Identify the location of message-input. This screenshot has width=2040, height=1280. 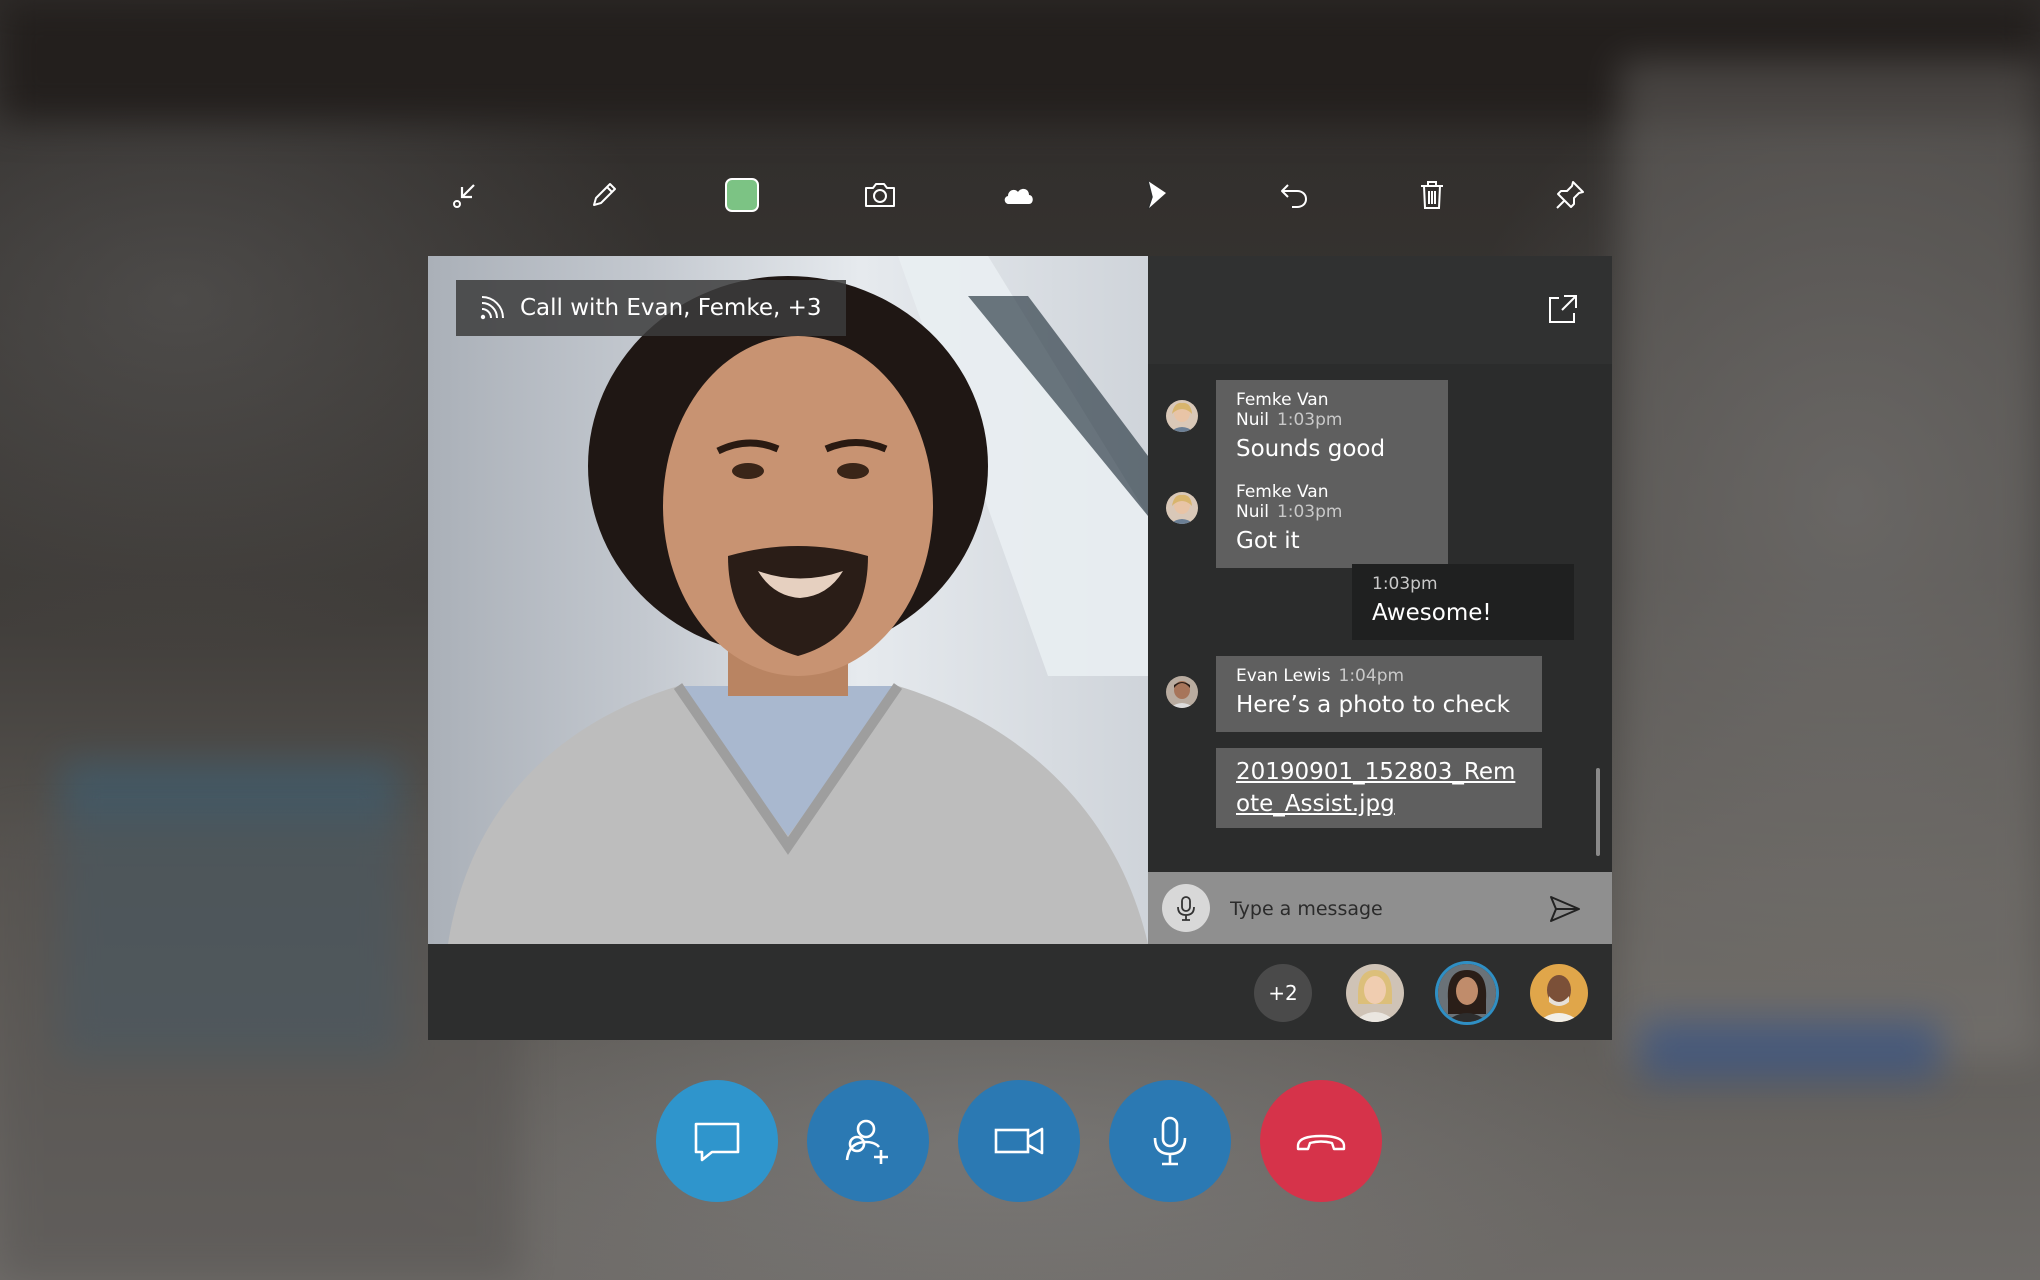
(1380, 909).